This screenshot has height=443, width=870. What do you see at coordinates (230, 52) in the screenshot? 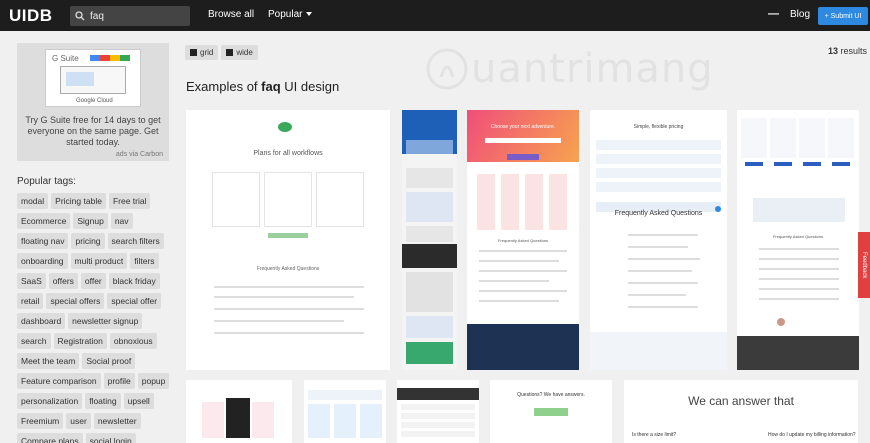
I see `wide-icon` at bounding box center [230, 52].